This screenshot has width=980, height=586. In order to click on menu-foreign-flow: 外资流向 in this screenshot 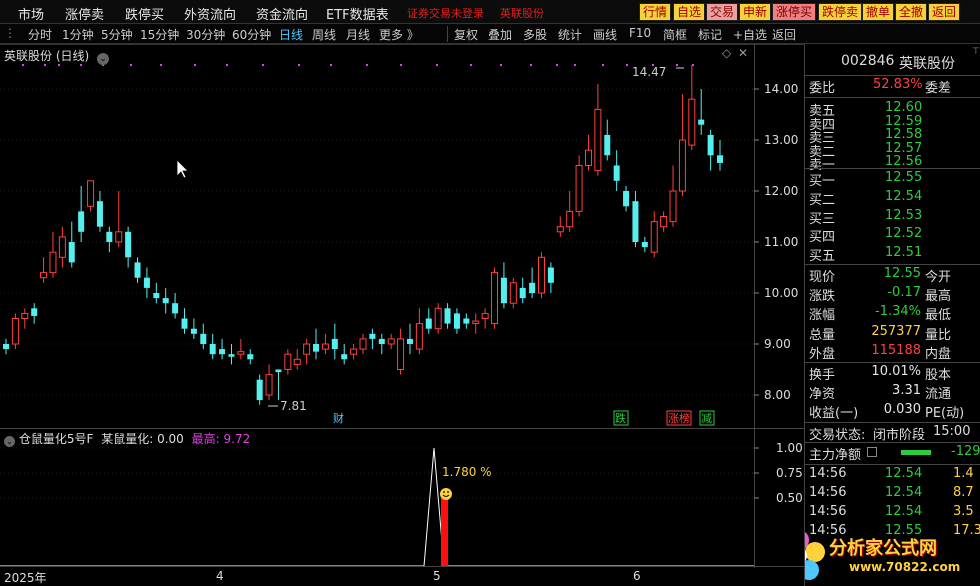, I will do `click(210, 13)`.